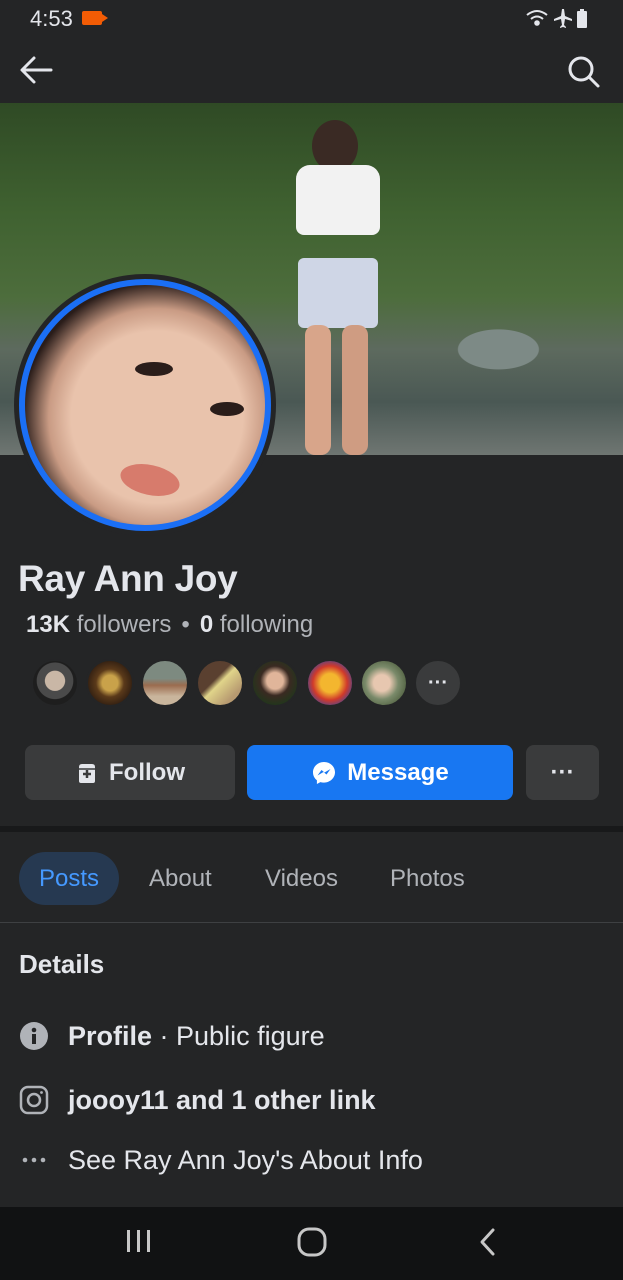 The image size is (623, 1280). I want to click on more-followers-button: ···, so click(438, 683).